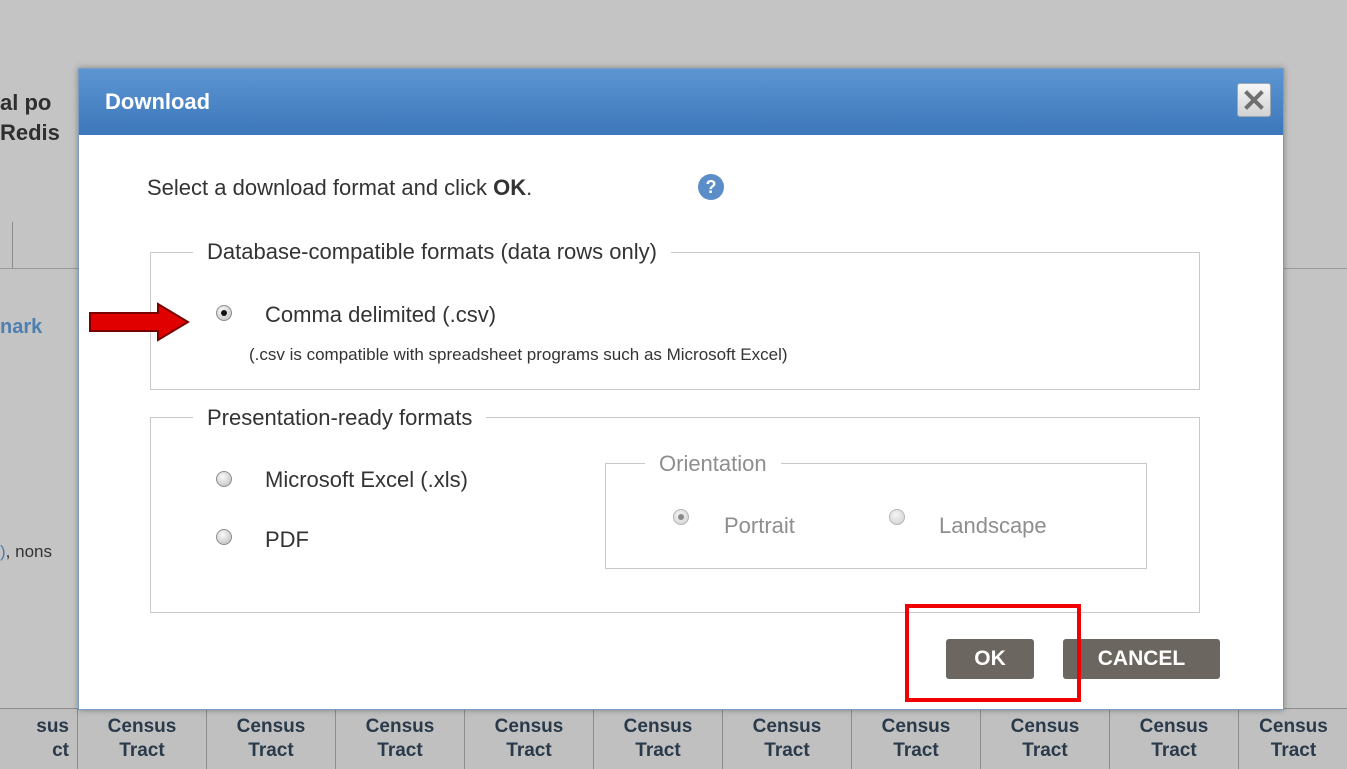 Image resolution: width=1347 pixels, height=769 pixels. What do you see at coordinates (26, 551) in the screenshot?
I see `background-note: ), nons` at bounding box center [26, 551].